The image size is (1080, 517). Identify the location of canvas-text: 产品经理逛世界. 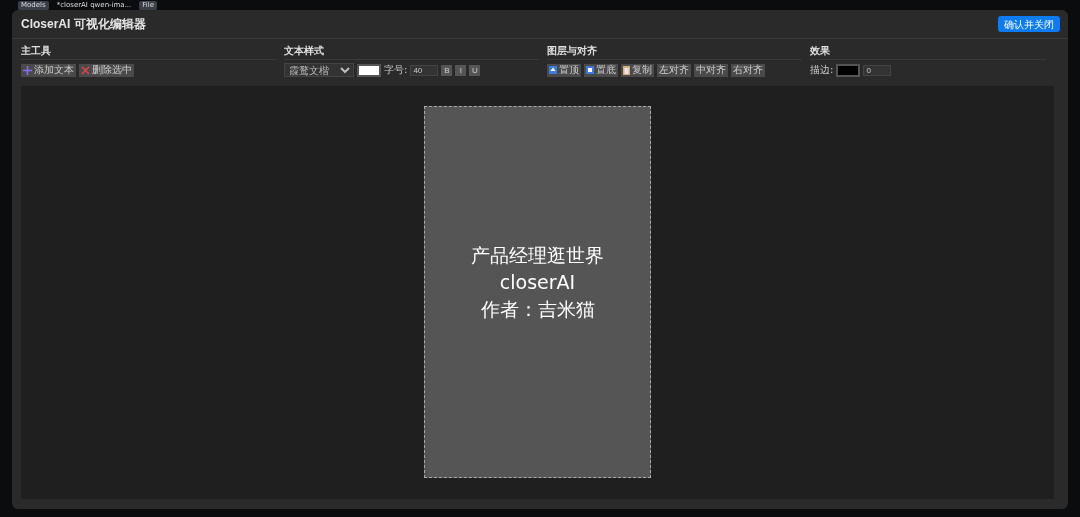
(537, 255).